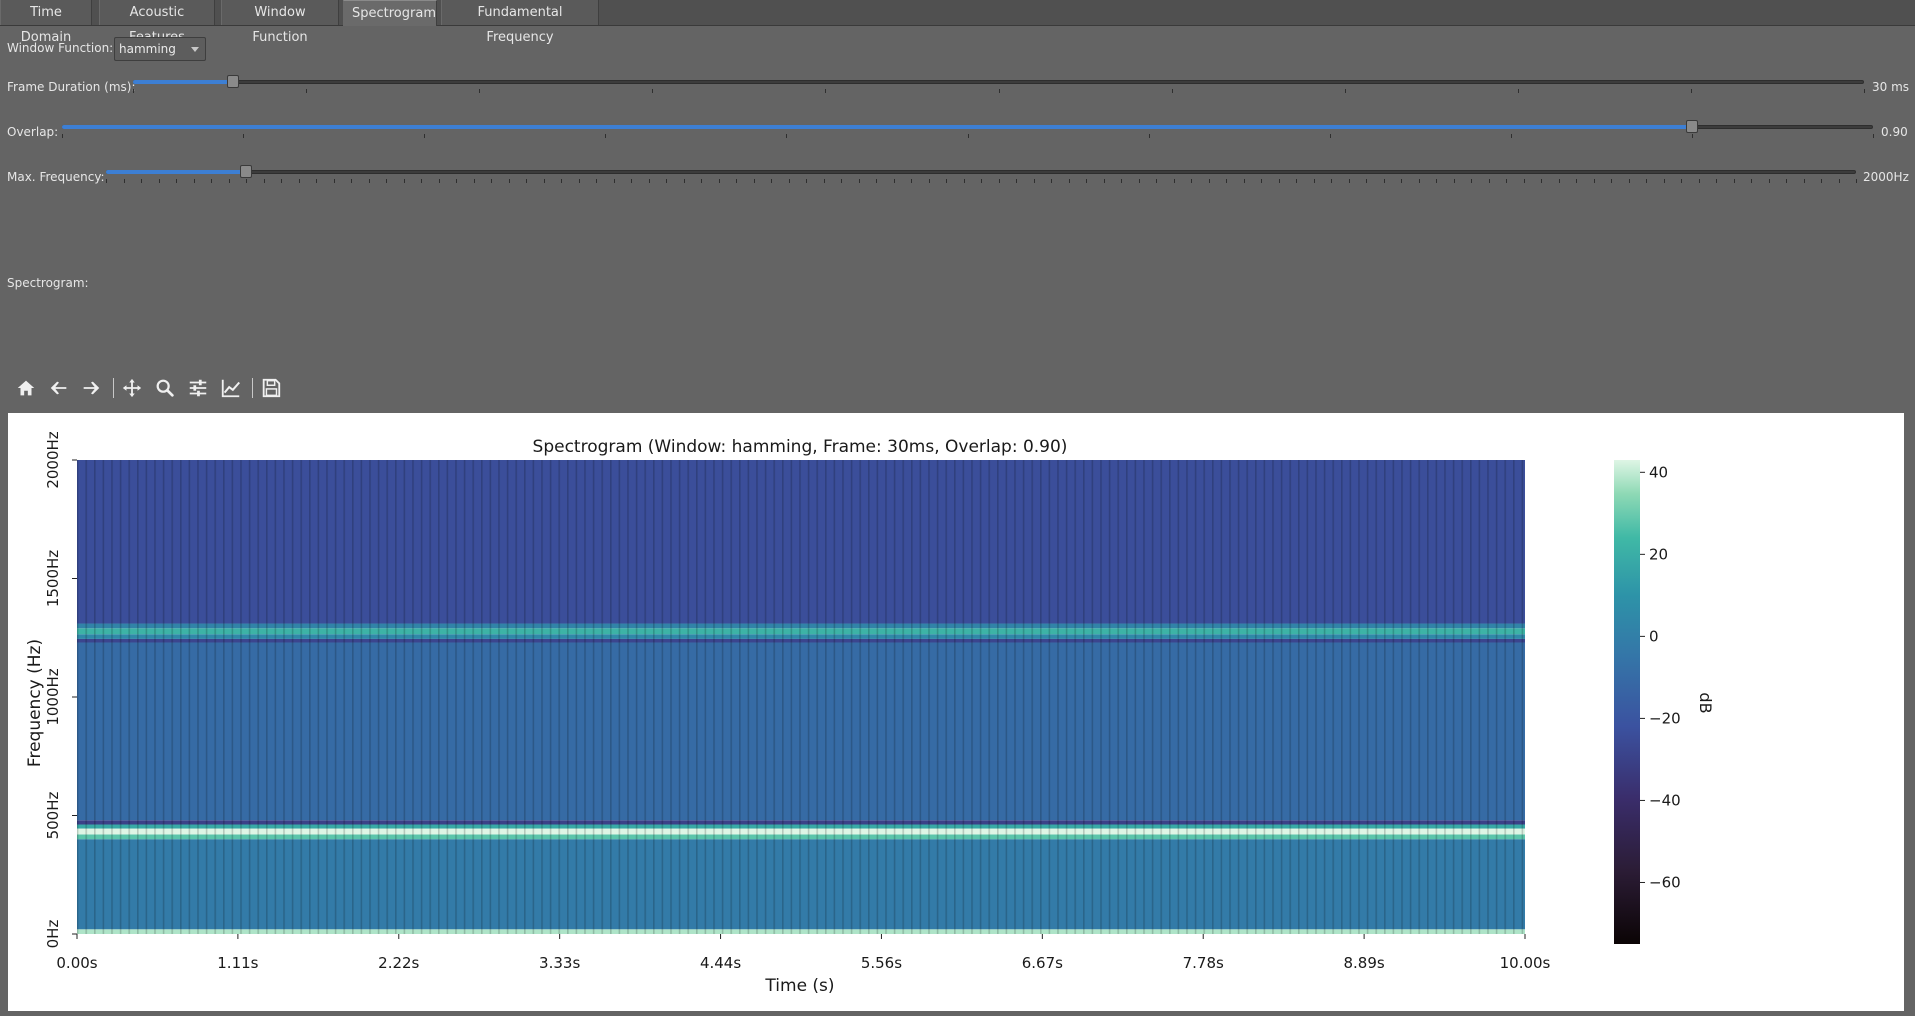 The width and height of the screenshot is (1915, 1016). I want to click on colorbar, so click(1627, 702).